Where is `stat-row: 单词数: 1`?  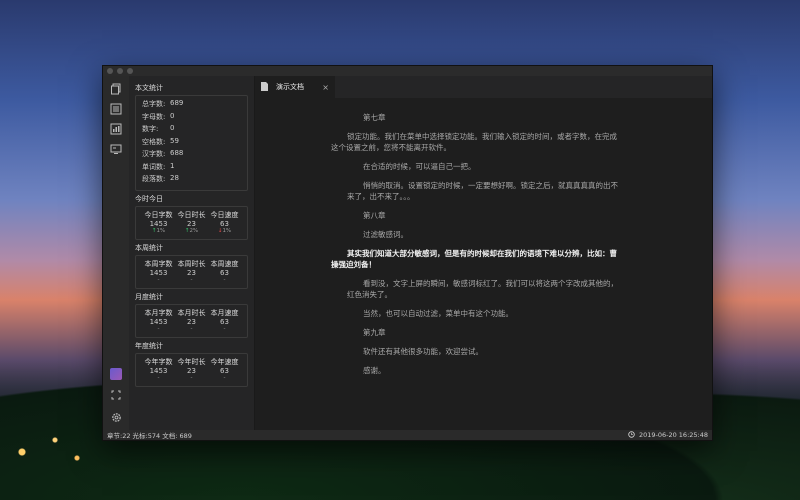 stat-row: 单词数: 1 is located at coordinates (191, 168).